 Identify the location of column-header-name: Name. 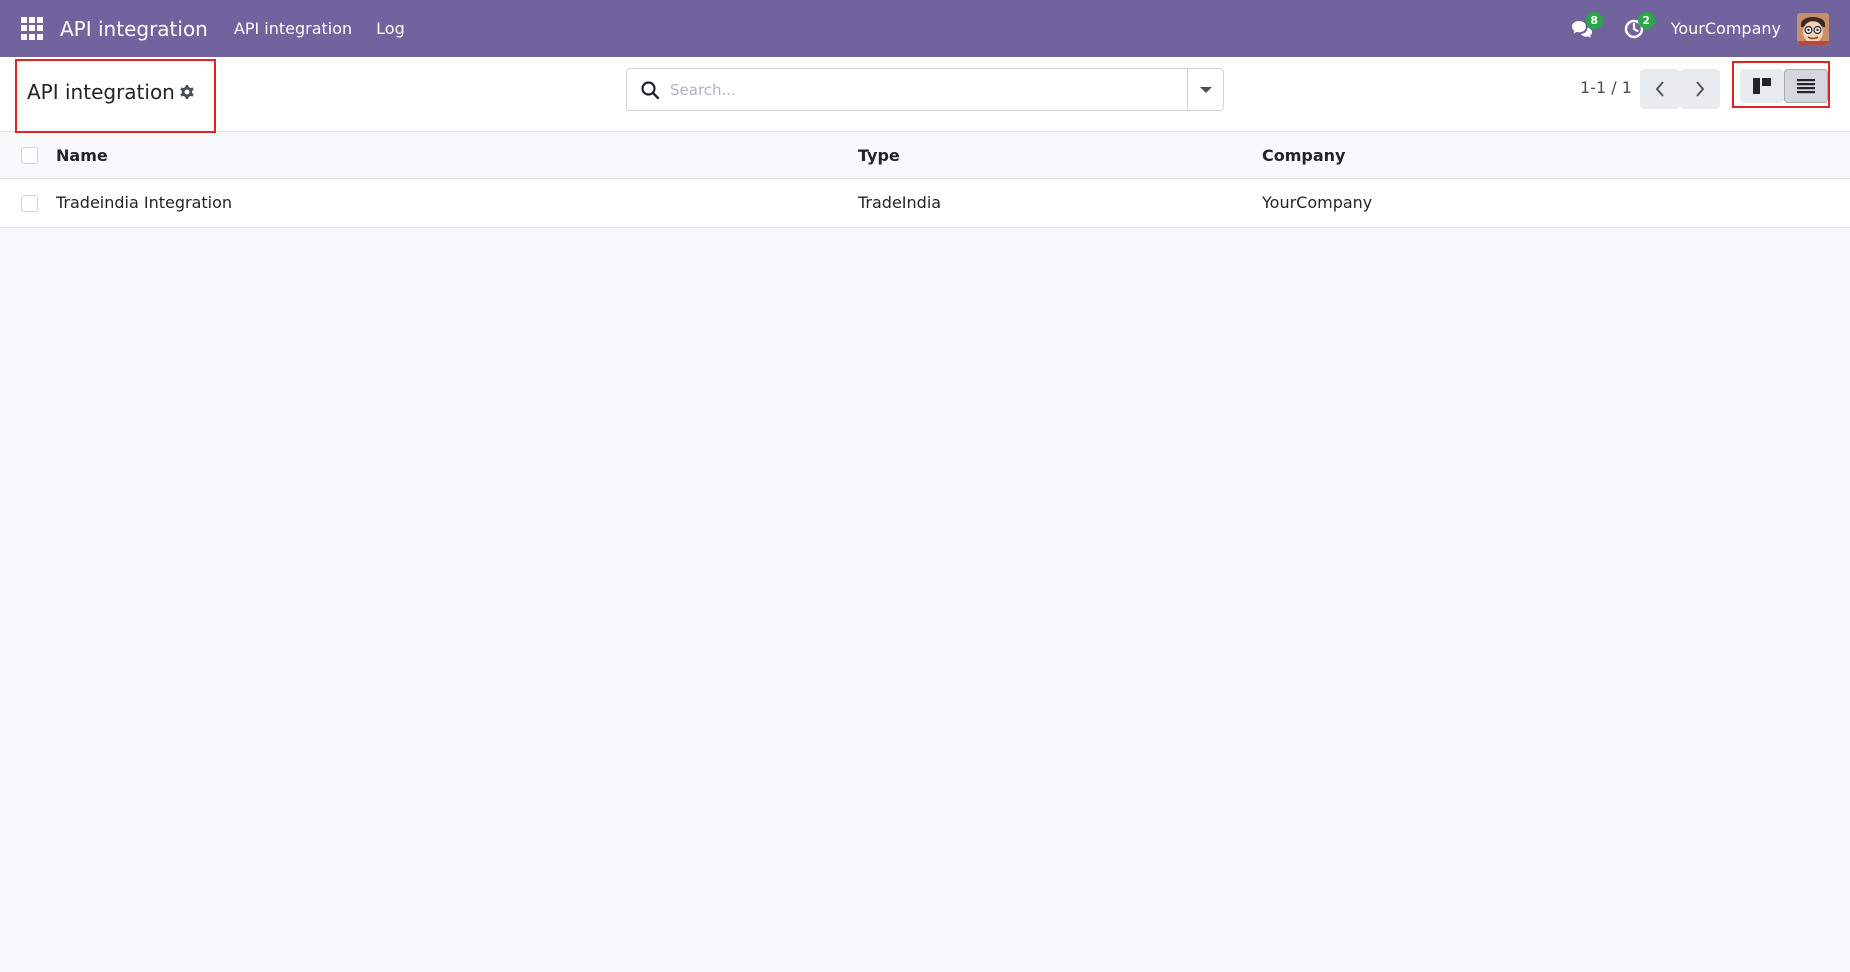
(82, 155).